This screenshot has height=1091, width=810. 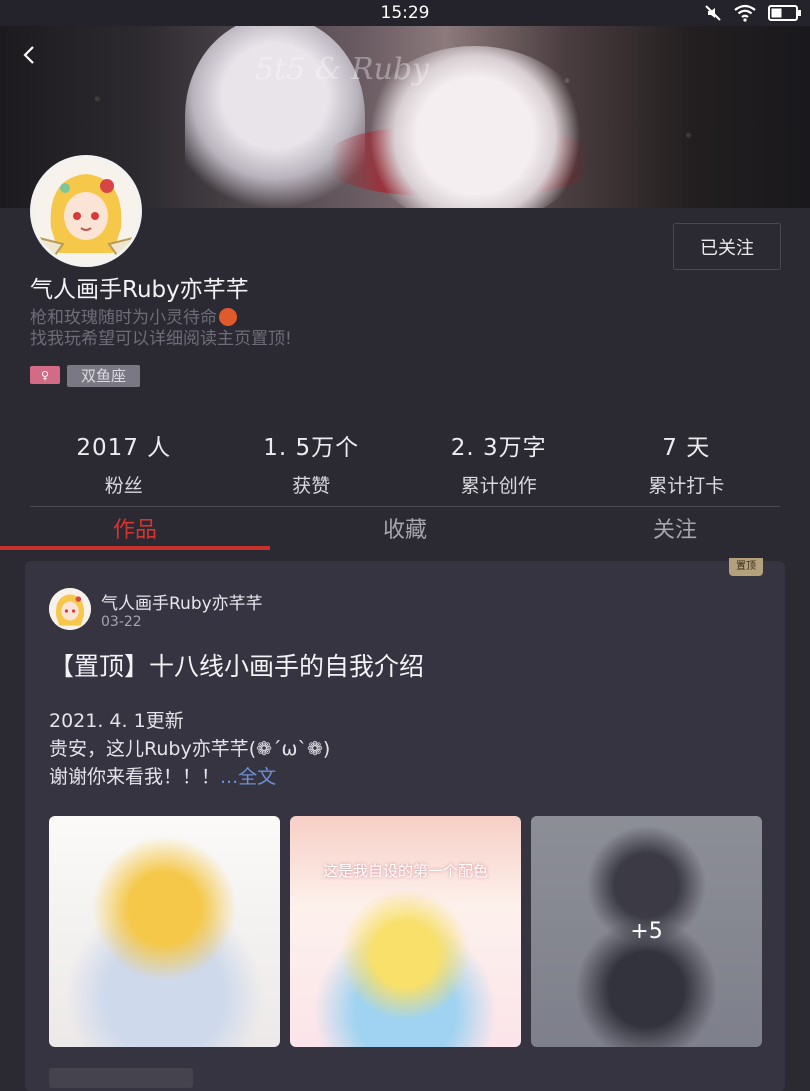 I want to click on stat-words: 2. 3万字 累计创作, so click(x=499, y=463).